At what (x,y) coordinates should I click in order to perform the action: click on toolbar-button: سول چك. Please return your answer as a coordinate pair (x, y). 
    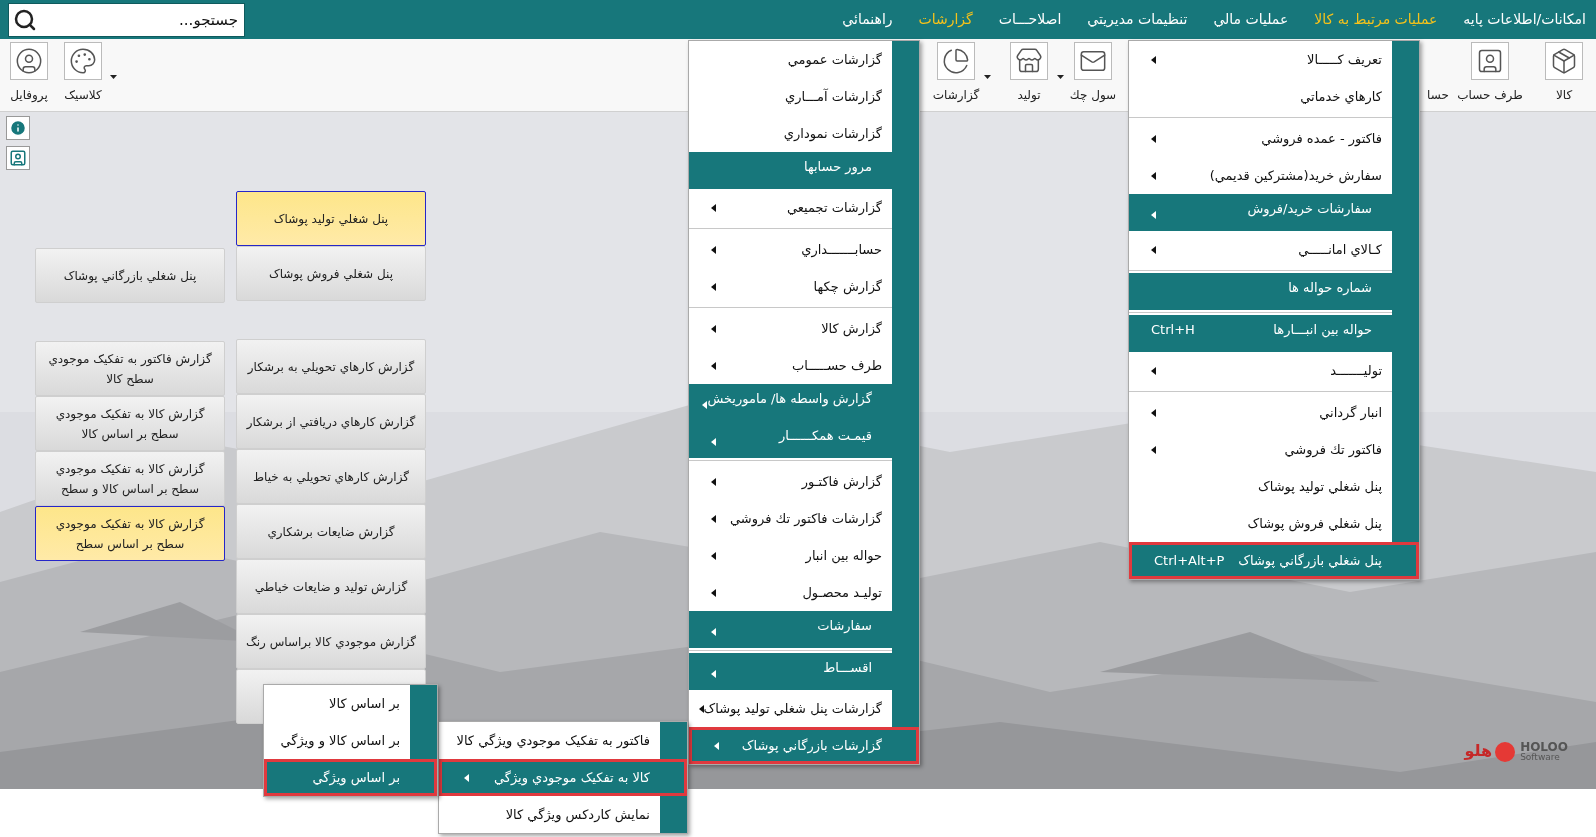
    Looking at the image, I should click on (1093, 75).